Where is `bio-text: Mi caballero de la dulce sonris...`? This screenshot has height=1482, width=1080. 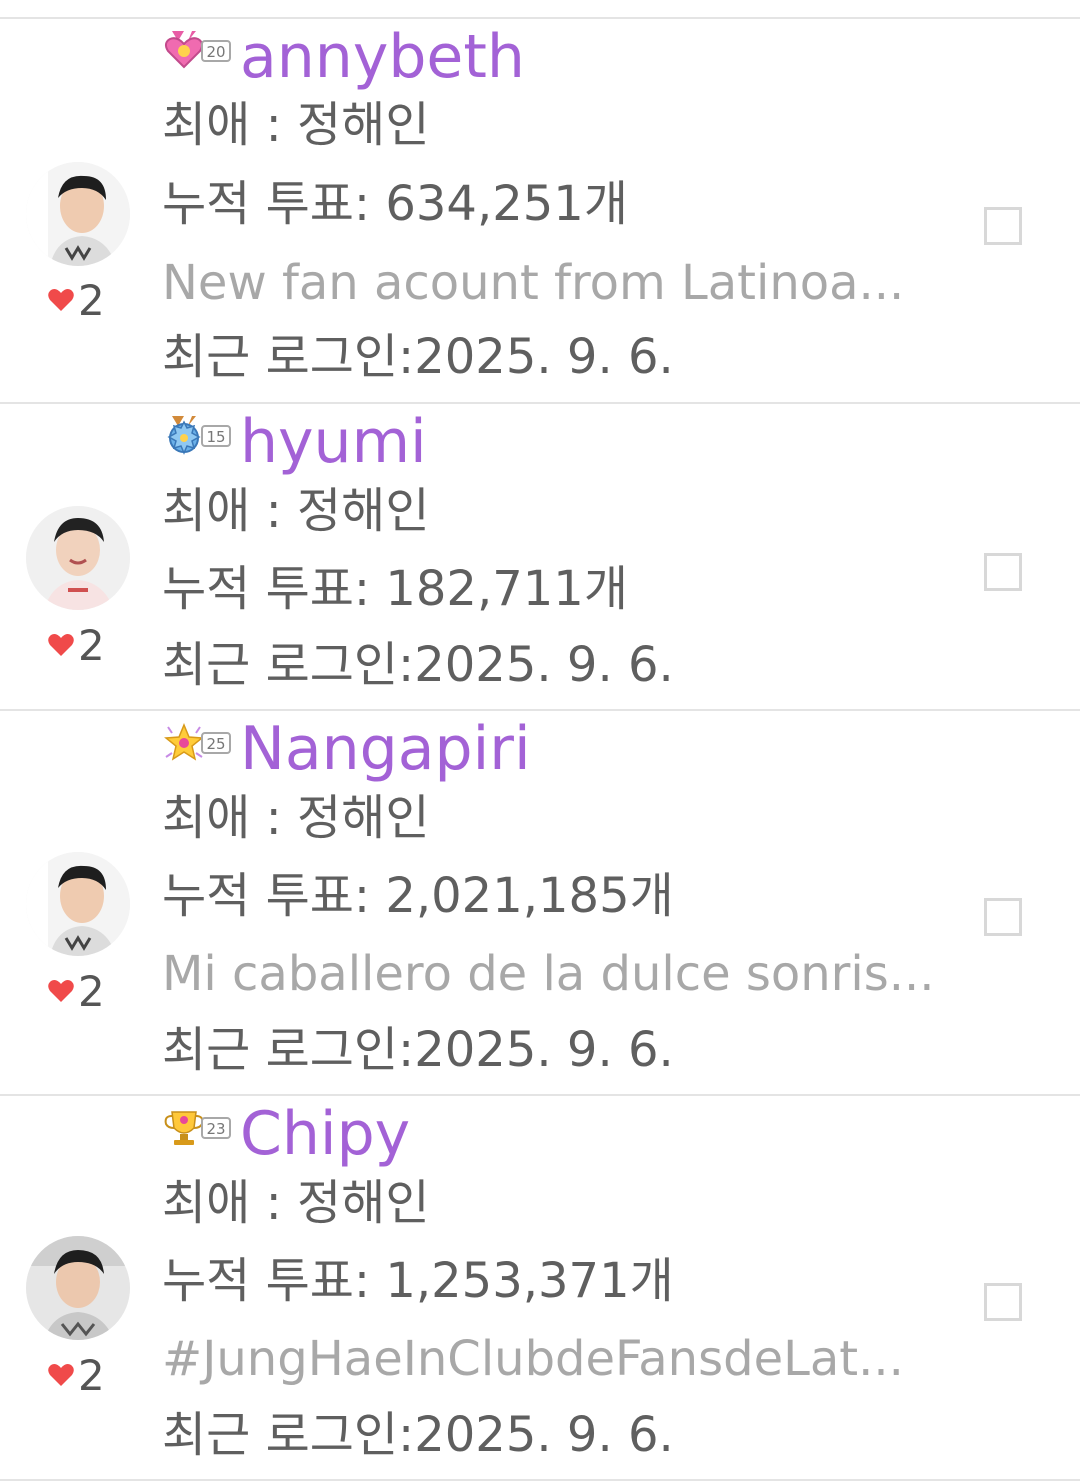 bio-text: Mi caballero de la dulce sonris... is located at coordinates (548, 974).